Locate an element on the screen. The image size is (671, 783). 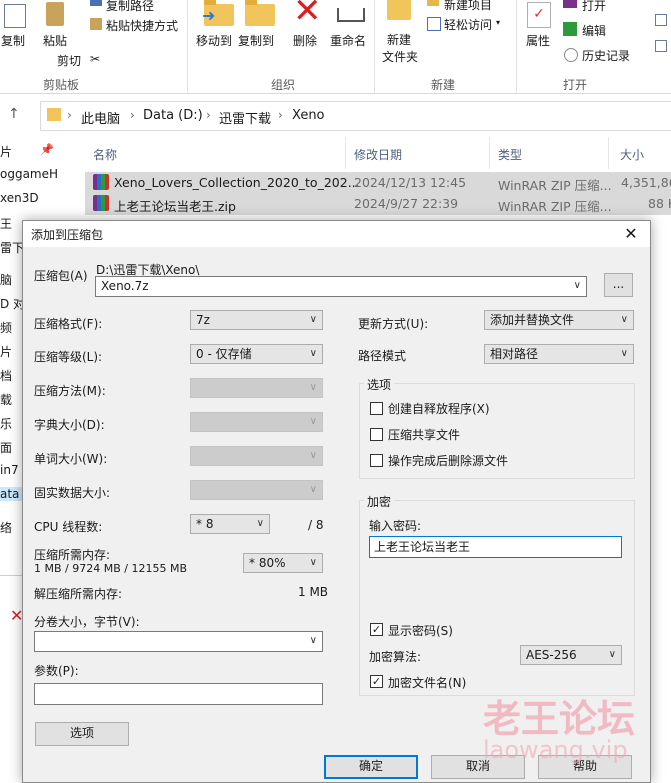
open-button: 打开 is located at coordinates (594, 7).